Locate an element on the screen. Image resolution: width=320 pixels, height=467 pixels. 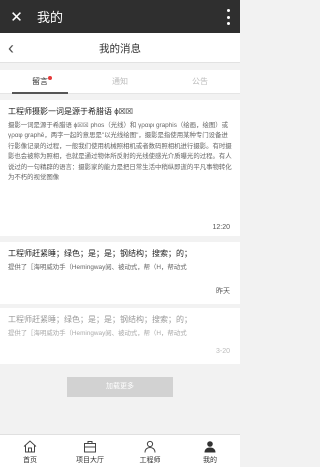
load-more-button: 加载更多 is located at coordinates (120, 387).